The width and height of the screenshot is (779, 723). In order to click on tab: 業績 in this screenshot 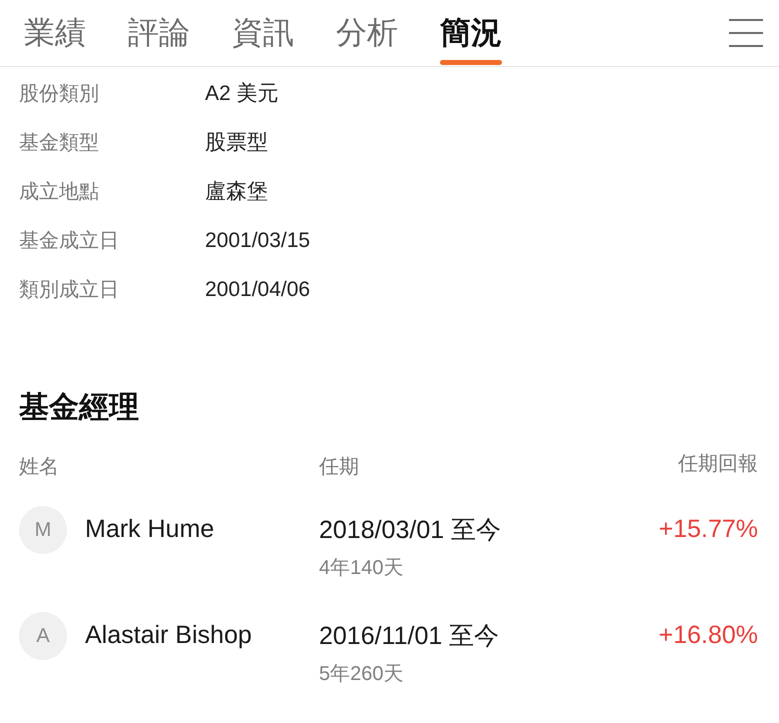, I will do `click(55, 33)`.